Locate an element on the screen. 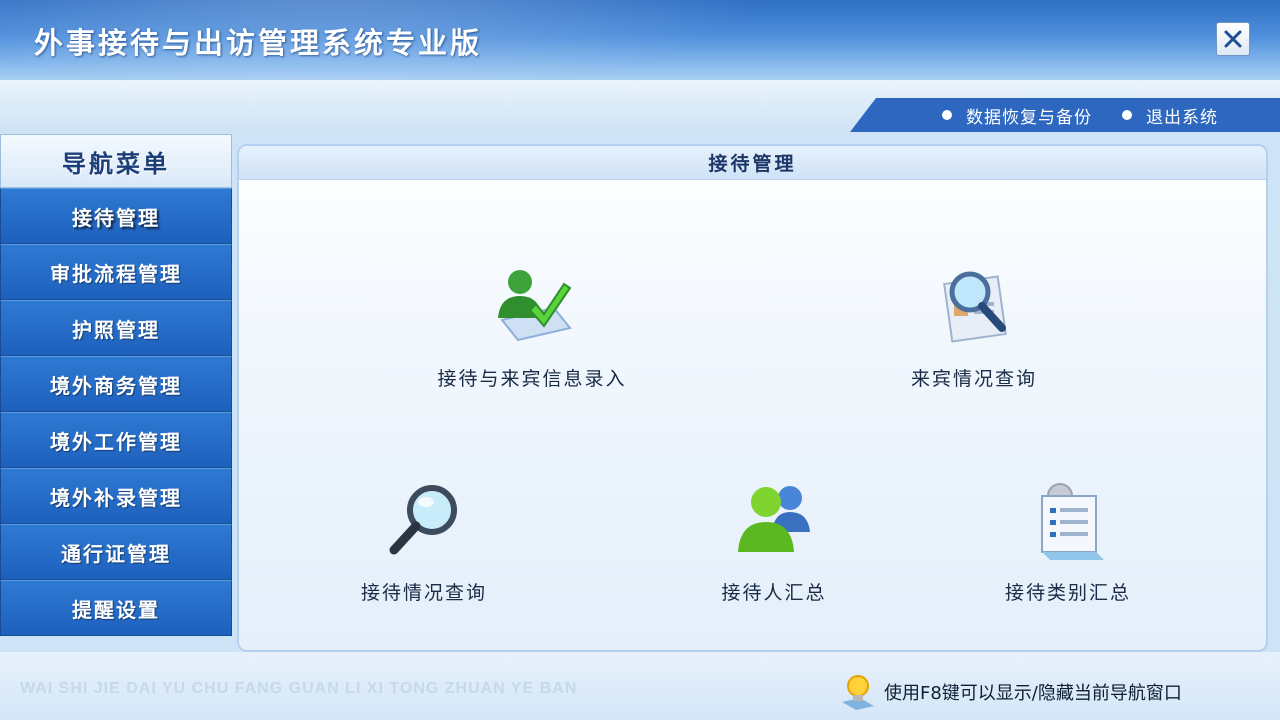  lightbulb-icon is located at coordinates (858, 692).